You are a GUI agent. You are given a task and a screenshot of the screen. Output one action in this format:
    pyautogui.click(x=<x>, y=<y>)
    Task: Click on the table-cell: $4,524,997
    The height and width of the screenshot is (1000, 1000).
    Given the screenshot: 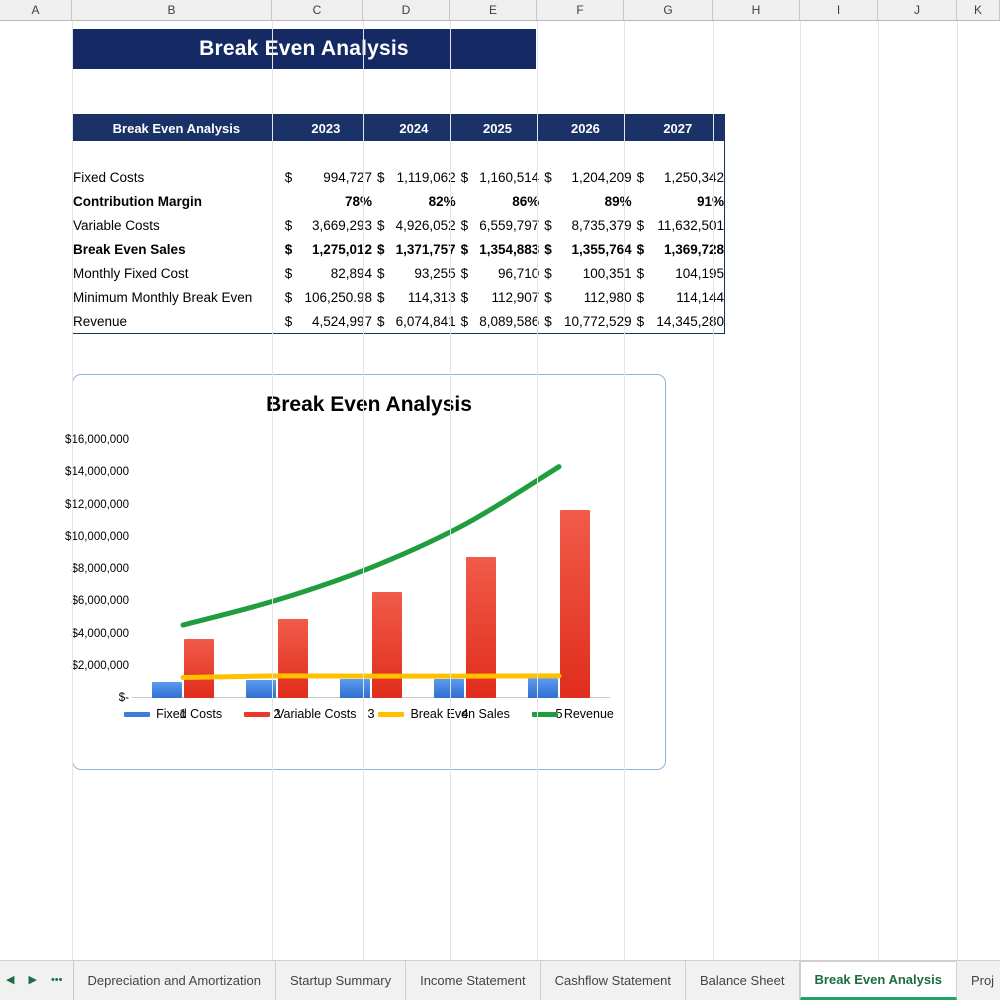 What is the action you would take?
    pyautogui.click(x=326, y=321)
    